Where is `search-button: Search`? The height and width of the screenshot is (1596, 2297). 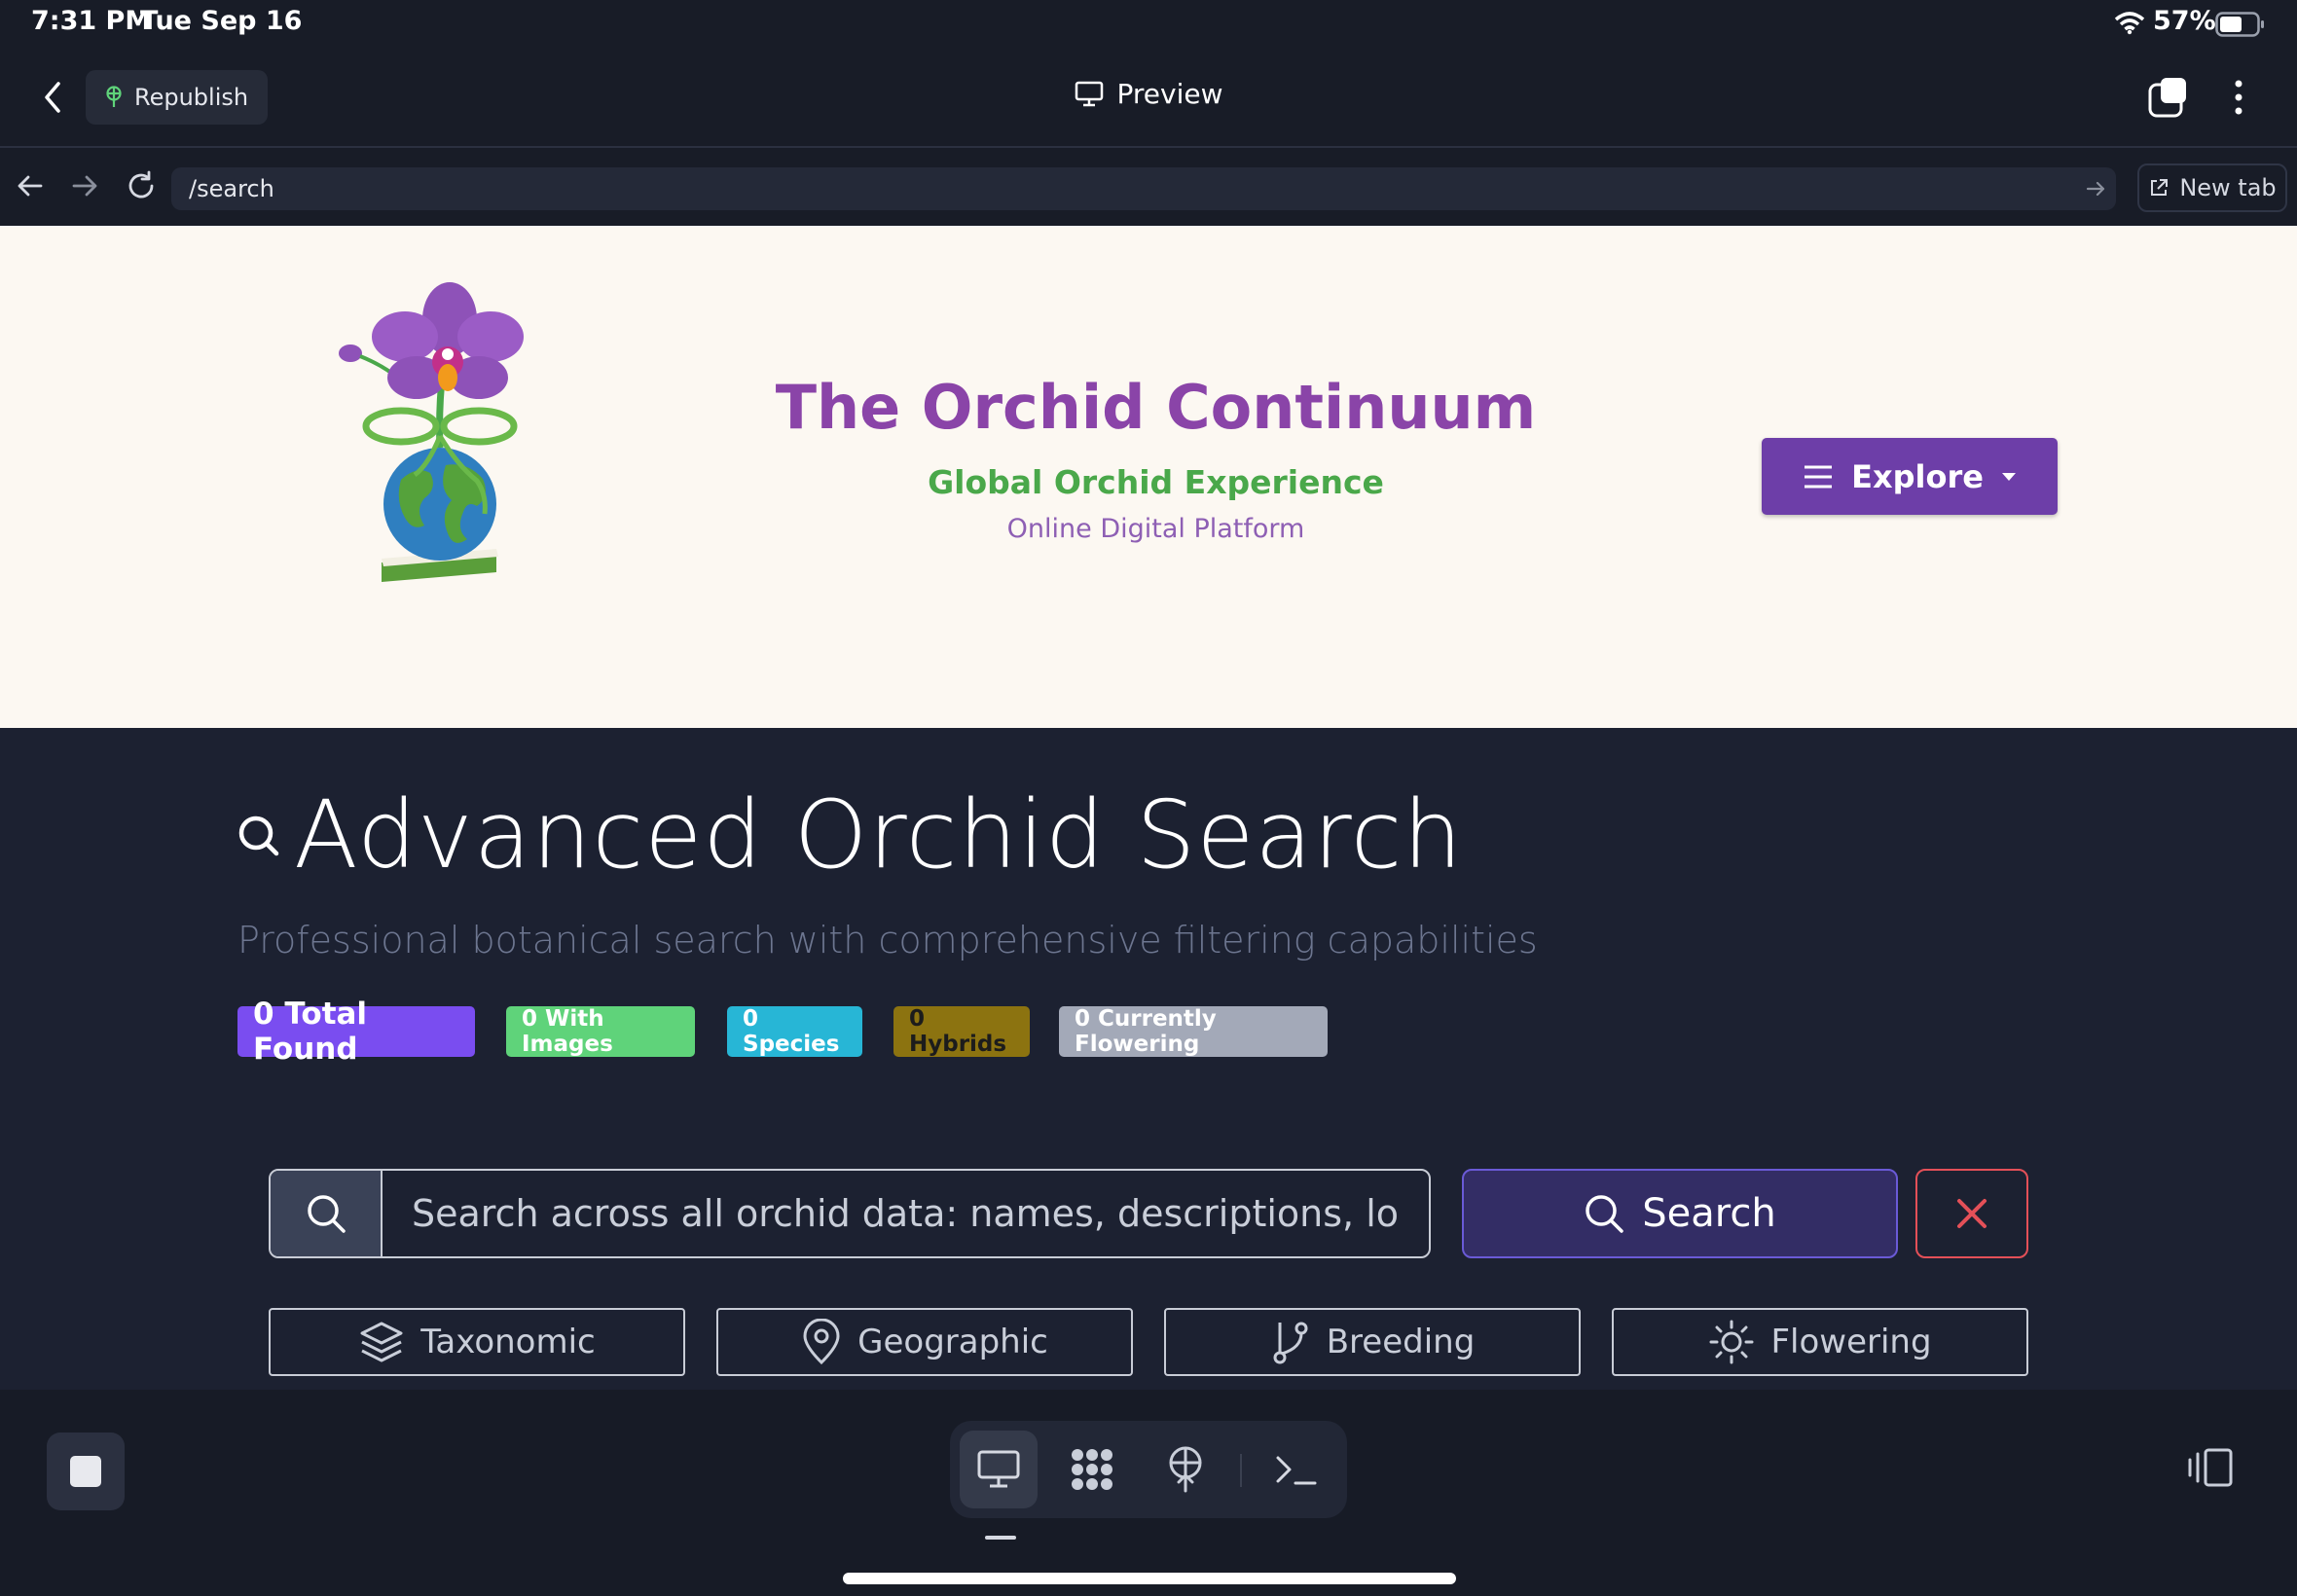
search-button: Search is located at coordinates (1680, 1213).